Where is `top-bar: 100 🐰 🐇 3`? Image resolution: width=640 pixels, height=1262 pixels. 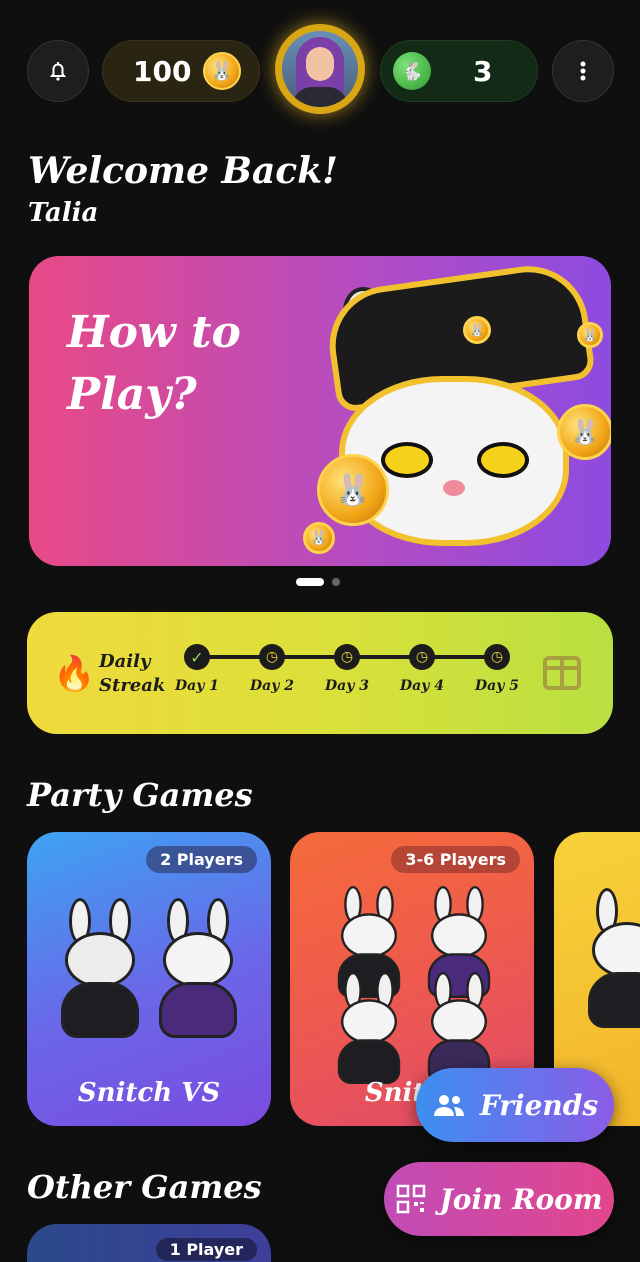 top-bar: 100 🐰 🐇 3 is located at coordinates (320, 72).